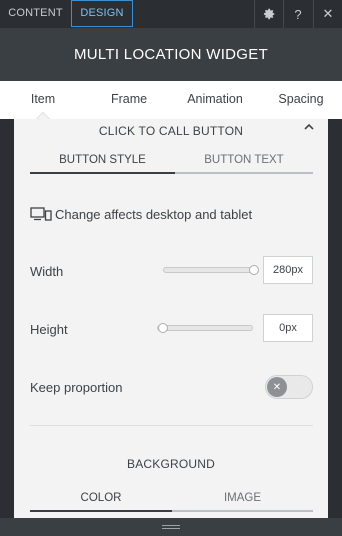  Describe the element at coordinates (171, 131) in the screenshot. I see `section-title: CLICK TO CALL BUTTON` at that location.